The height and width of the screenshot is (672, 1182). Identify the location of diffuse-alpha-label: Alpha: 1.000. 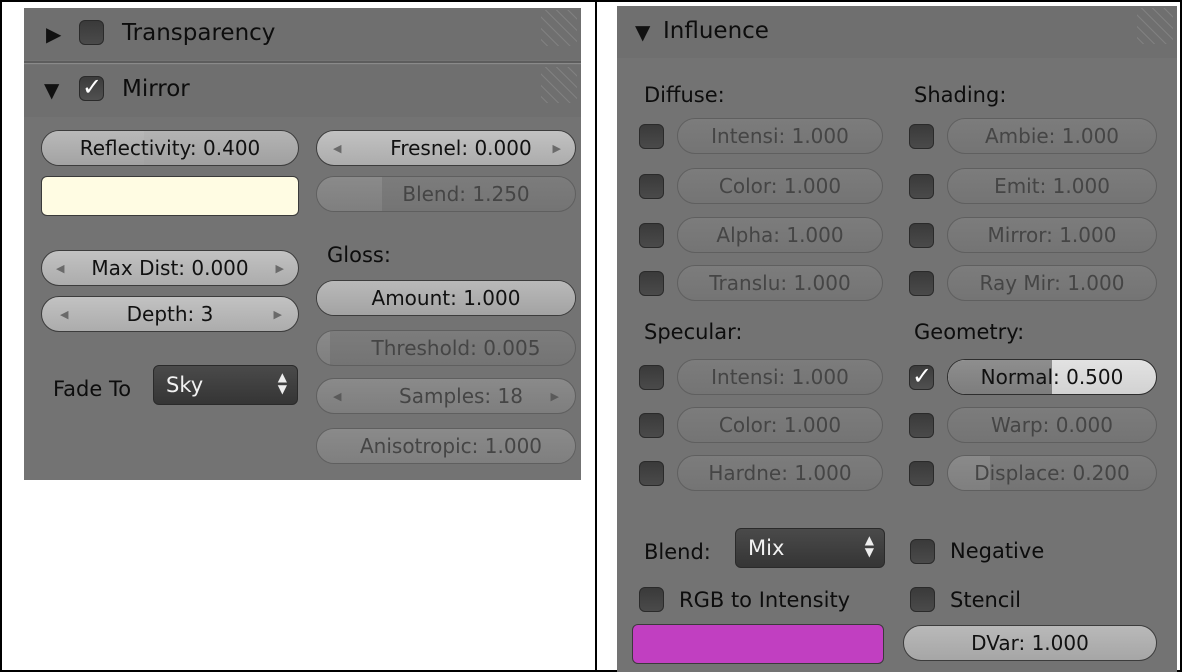
(780, 235).